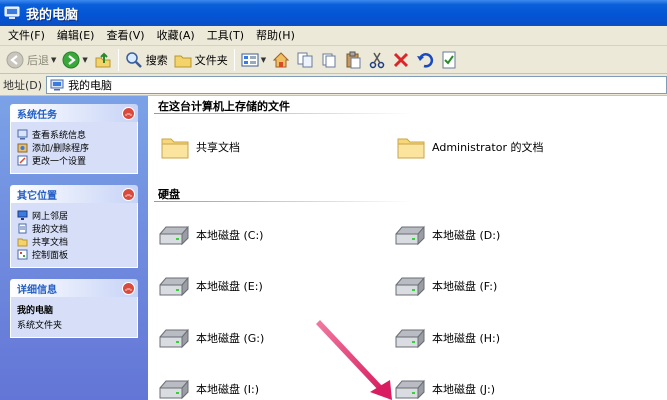  Describe the element at coordinates (22, 148) in the screenshot. I see `add-remove-icon` at that location.